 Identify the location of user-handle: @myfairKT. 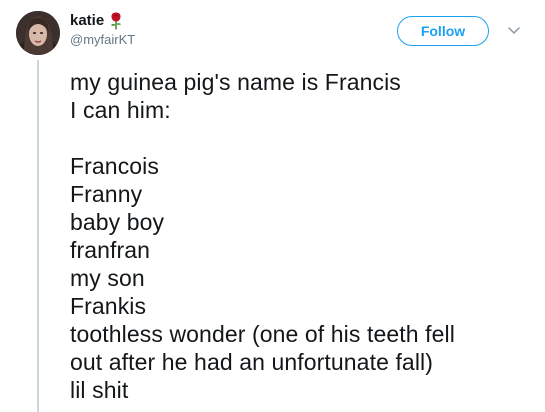
(102, 40).